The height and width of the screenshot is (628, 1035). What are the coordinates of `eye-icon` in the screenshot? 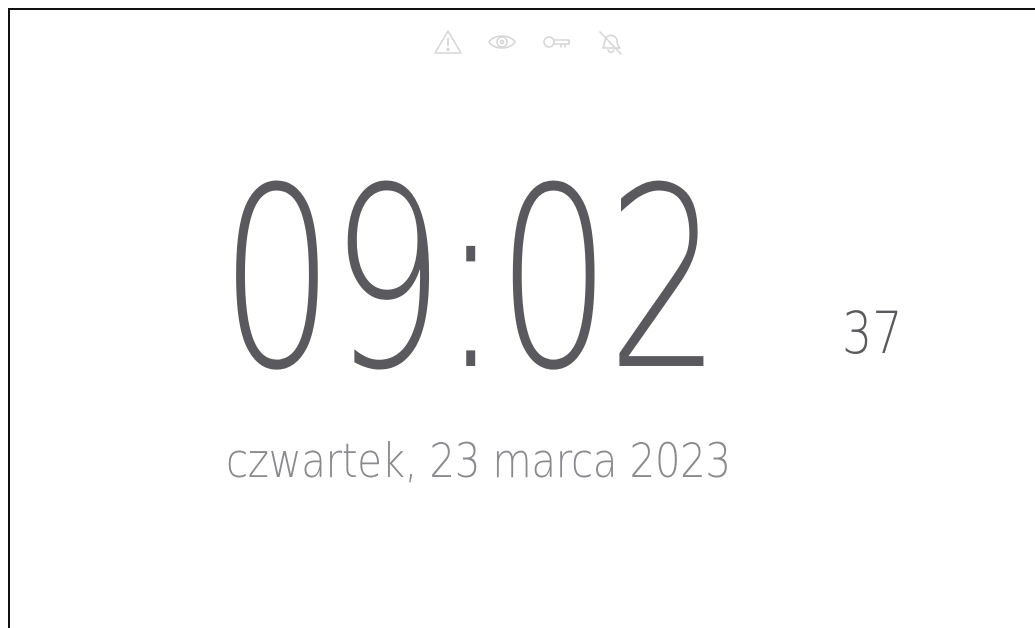 It's located at (502, 42).